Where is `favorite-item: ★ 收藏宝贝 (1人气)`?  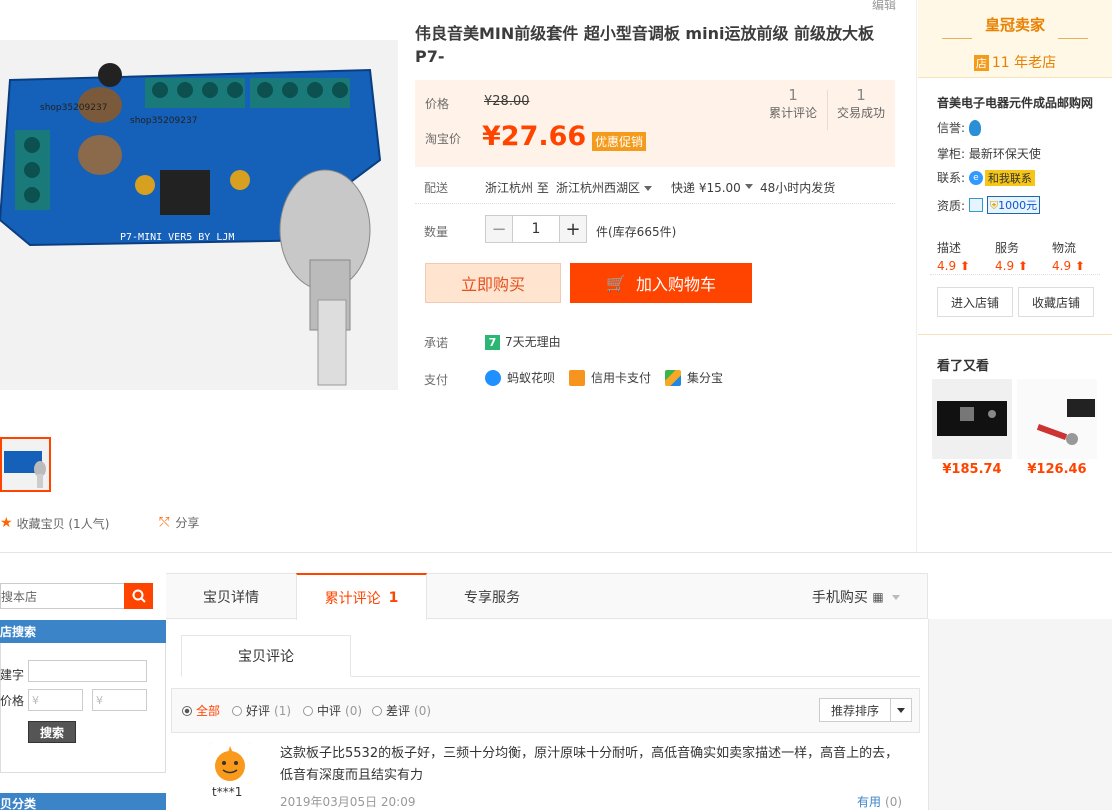 favorite-item: ★ 收藏宝贝 (1人气) is located at coordinates (54, 523).